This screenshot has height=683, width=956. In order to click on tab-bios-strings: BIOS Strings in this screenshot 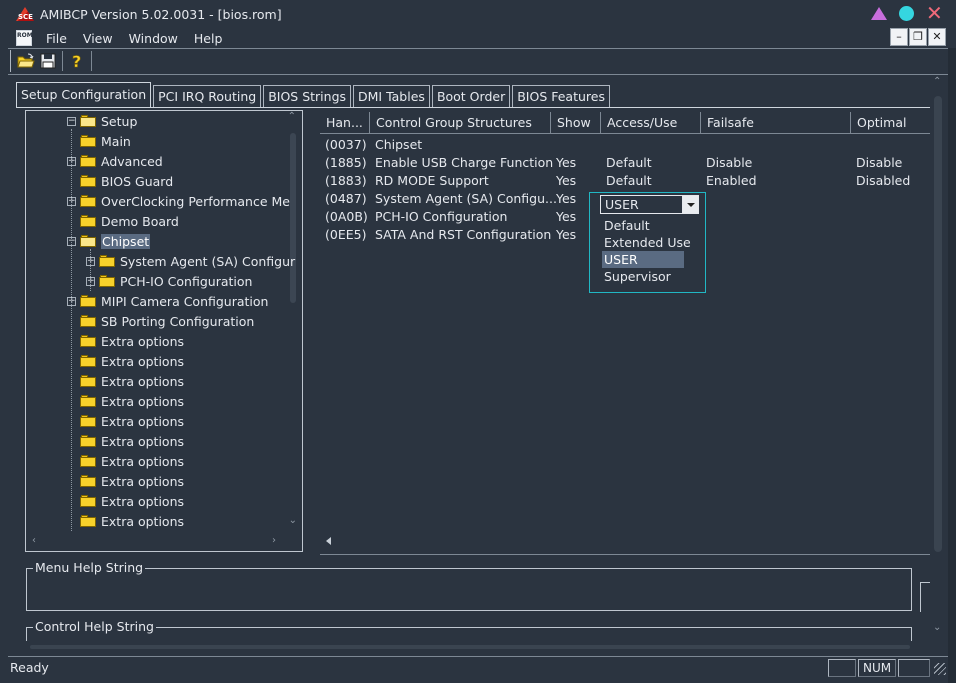, I will do `click(307, 96)`.